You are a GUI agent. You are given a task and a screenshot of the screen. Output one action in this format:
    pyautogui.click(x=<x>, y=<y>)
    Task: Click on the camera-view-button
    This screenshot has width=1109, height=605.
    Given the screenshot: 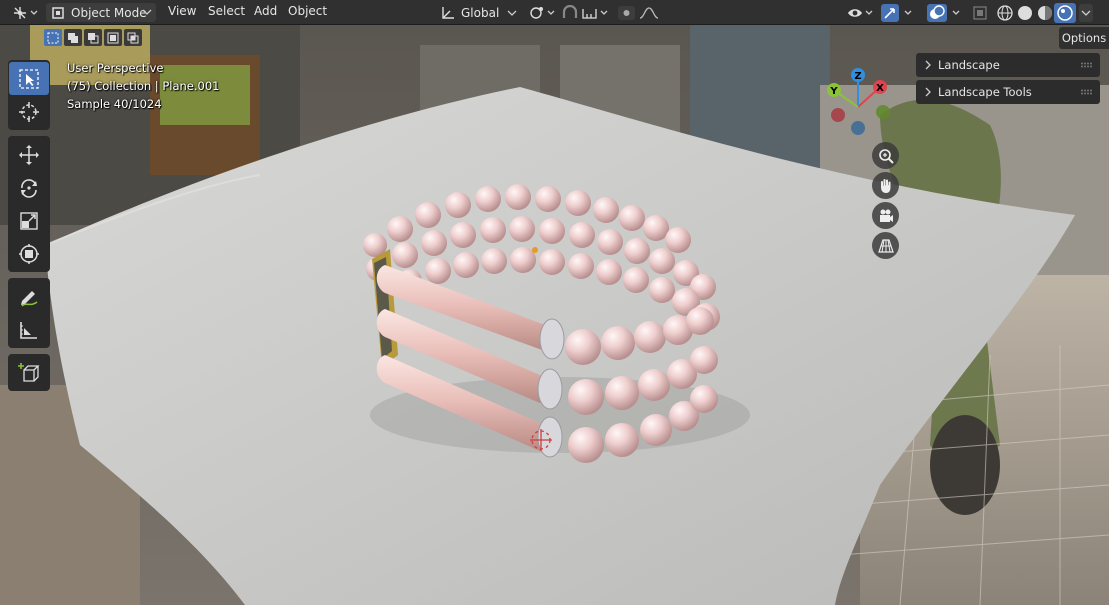 What is the action you would take?
    pyautogui.click(x=885, y=215)
    